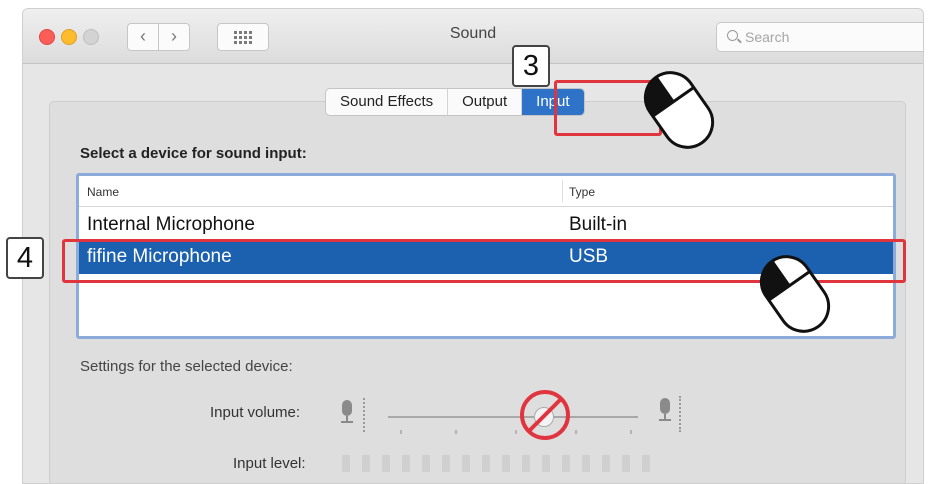  Describe the element at coordinates (103, 192) in the screenshot. I see `column-header-name: Name` at that location.